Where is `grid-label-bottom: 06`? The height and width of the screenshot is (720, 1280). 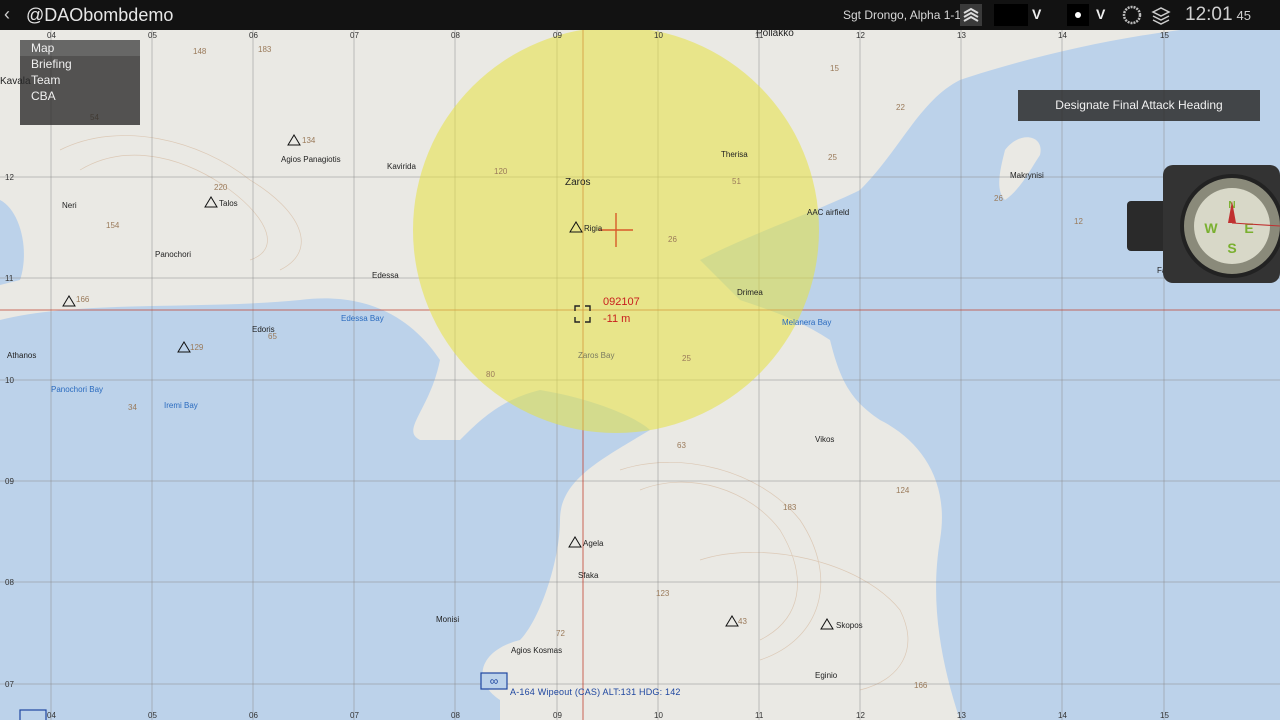
grid-label-bottom: 06 is located at coordinates (253, 715).